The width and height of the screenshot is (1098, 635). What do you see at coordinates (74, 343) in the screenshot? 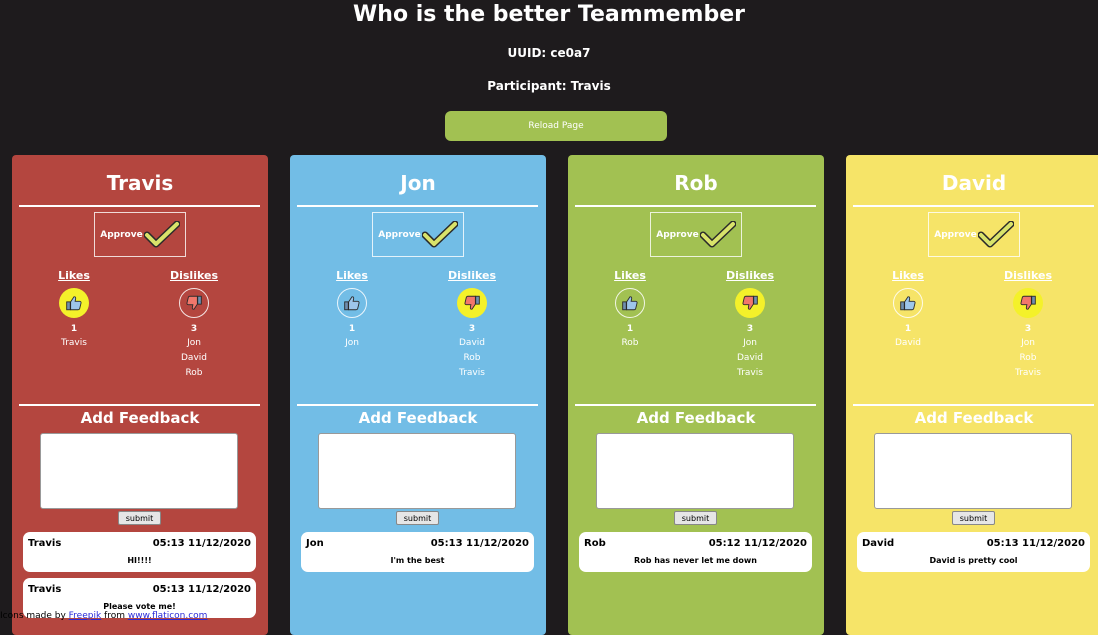
I see `liker-name: Travis` at bounding box center [74, 343].